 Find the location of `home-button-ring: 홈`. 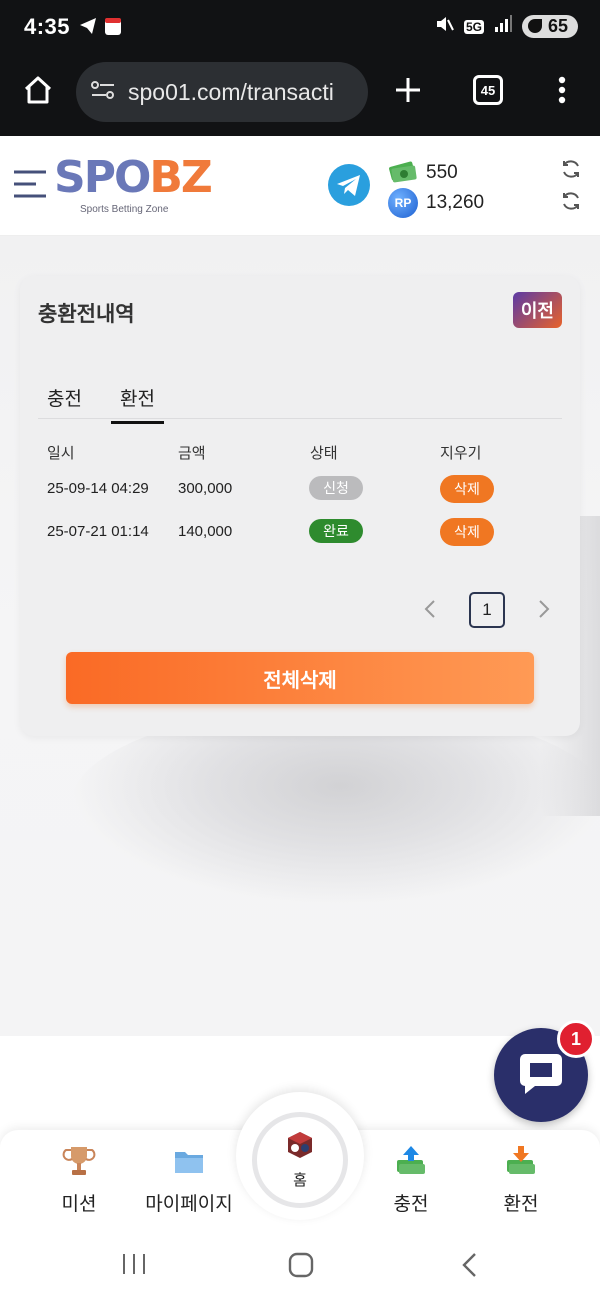

home-button-ring: 홈 is located at coordinates (300, 1160).